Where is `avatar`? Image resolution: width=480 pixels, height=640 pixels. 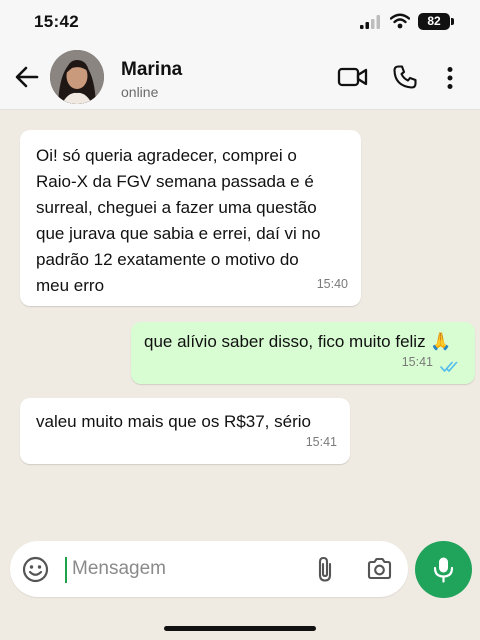
avatar is located at coordinates (77, 77).